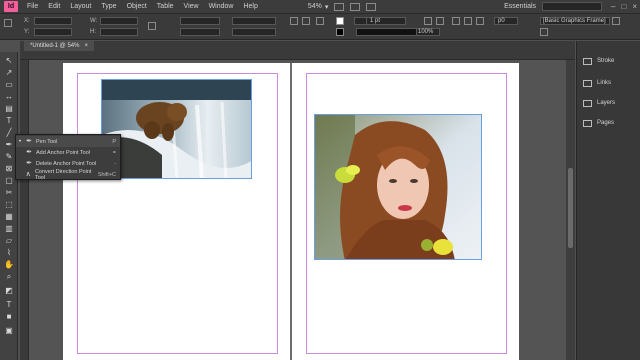 This screenshot has height=360, width=640. What do you see at coordinates (152, 26) in the screenshot?
I see `constrain-proportions-icon` at bounding box center [152, 26].